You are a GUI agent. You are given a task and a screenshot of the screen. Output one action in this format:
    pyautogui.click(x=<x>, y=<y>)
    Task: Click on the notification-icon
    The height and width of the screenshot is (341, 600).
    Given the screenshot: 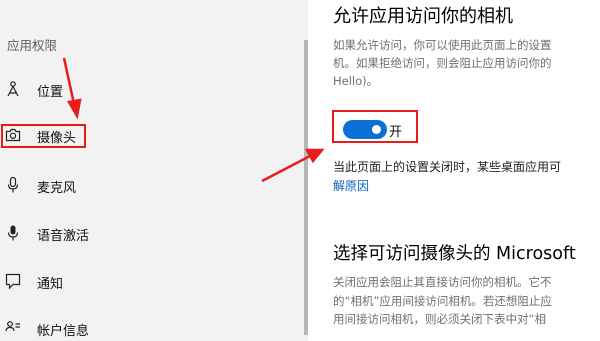 What is the action you would take?
    pyautogui.click(x=13, y=281)
    